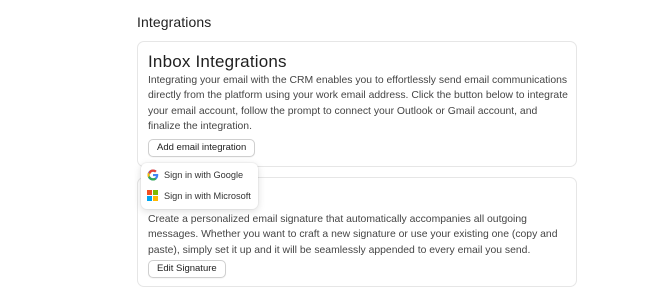 Image resolution: width=670 pixels, height=291 pixels. I want to click on google-icon, so click(153, 175).